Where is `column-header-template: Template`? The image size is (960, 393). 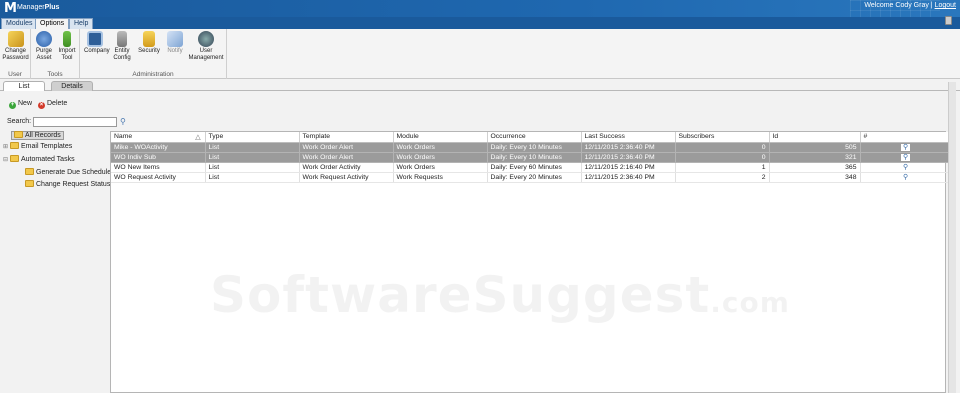
column-header-template: Template is located at coordinates (346, 137).